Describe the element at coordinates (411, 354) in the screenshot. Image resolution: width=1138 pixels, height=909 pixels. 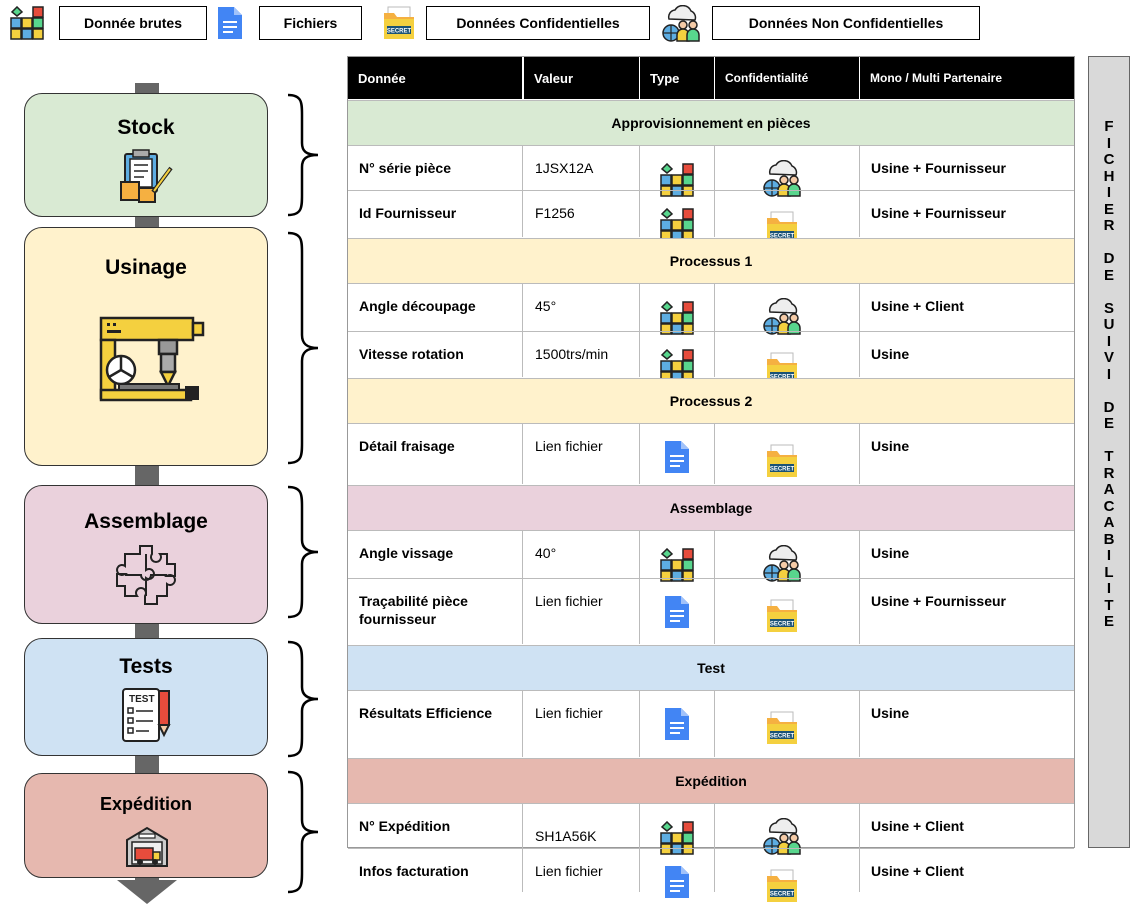
I see `table-cell-donnee: Vitesse rotation` at that location.